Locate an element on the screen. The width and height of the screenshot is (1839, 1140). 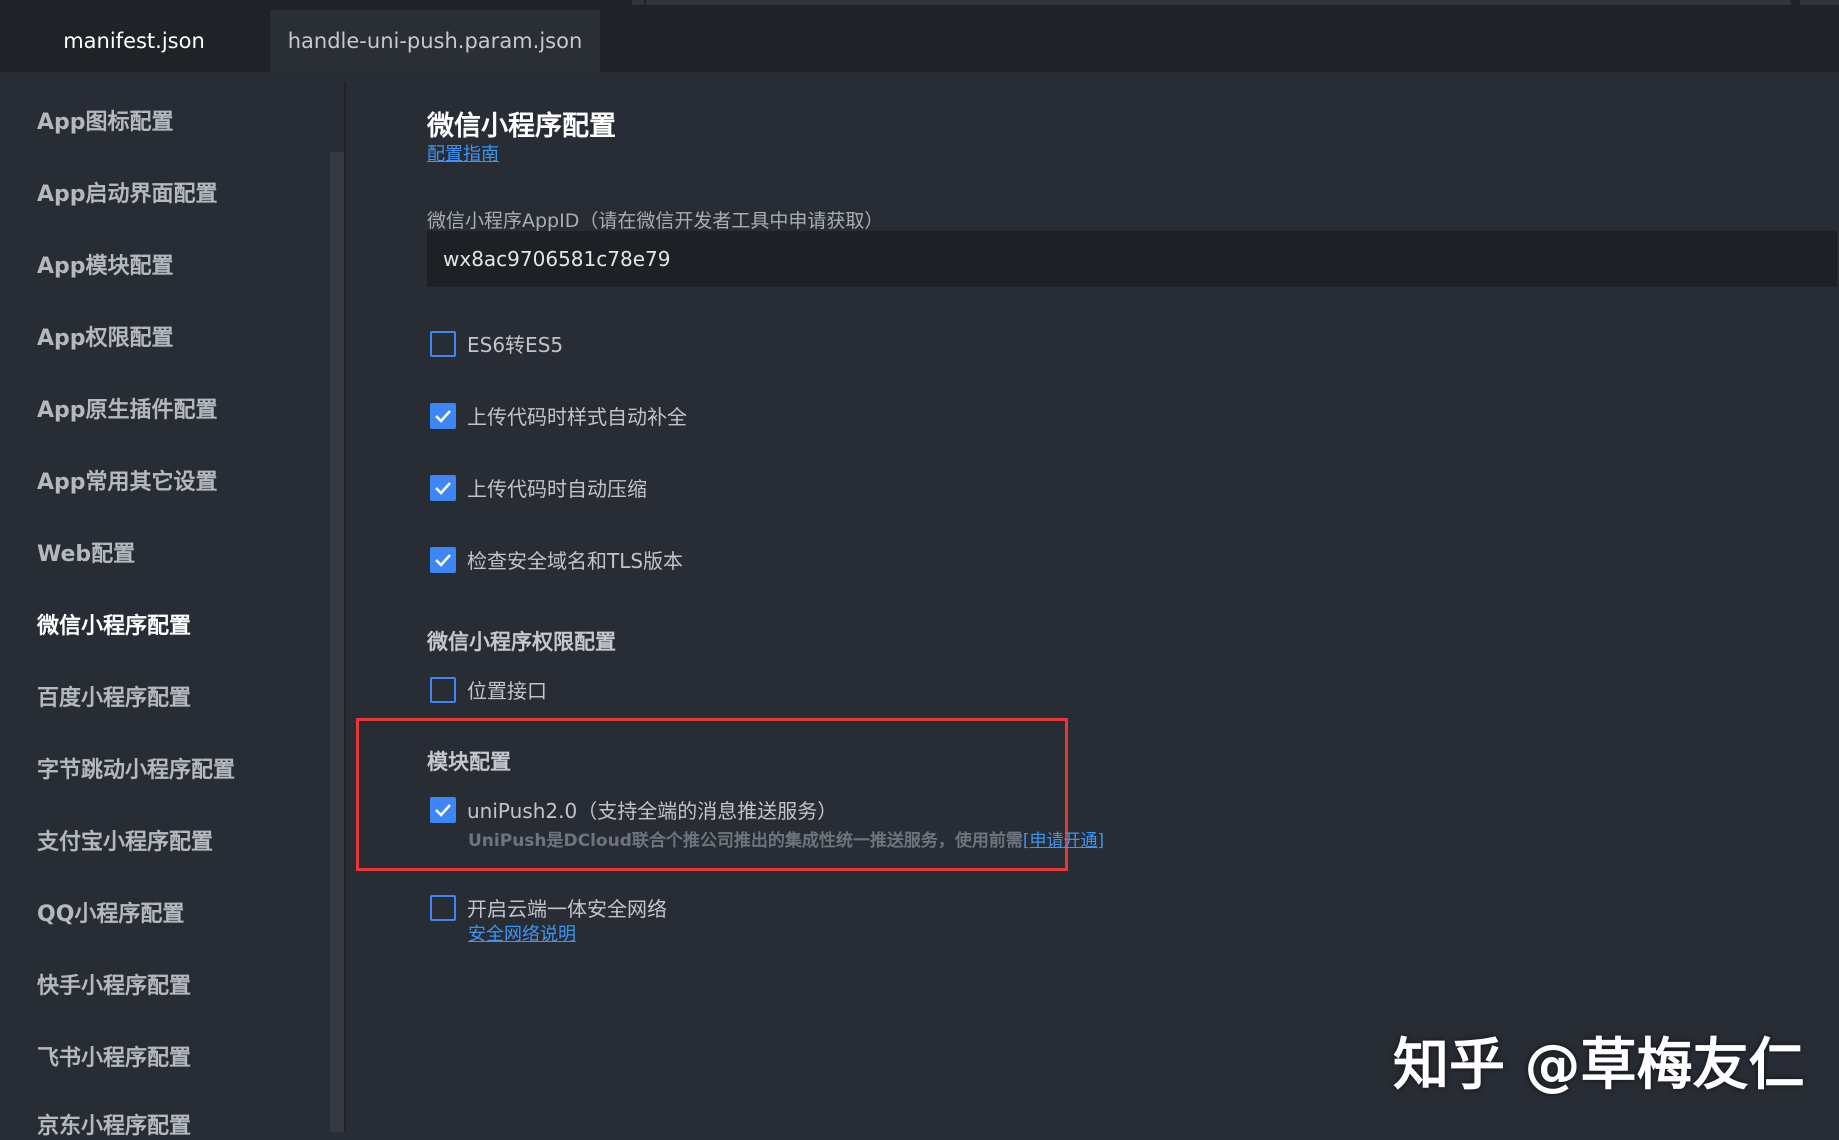
option-label: uniPush2.0（支持全端的消息推送服务） is located at coordinates (652, 811).